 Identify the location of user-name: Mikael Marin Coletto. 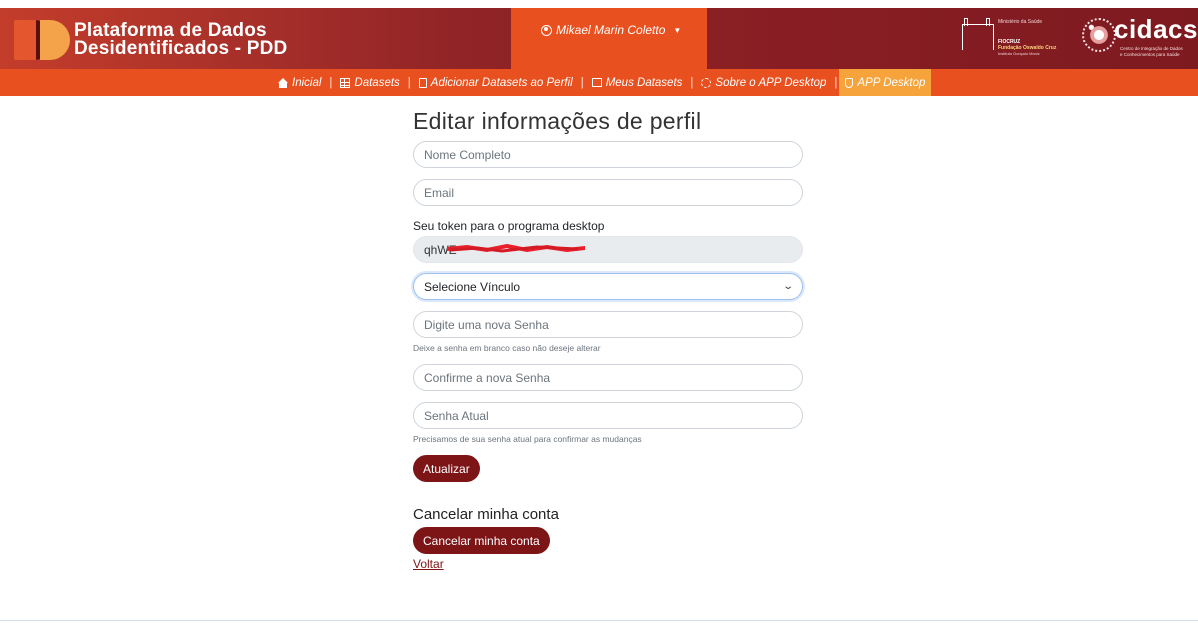
(611, 30).